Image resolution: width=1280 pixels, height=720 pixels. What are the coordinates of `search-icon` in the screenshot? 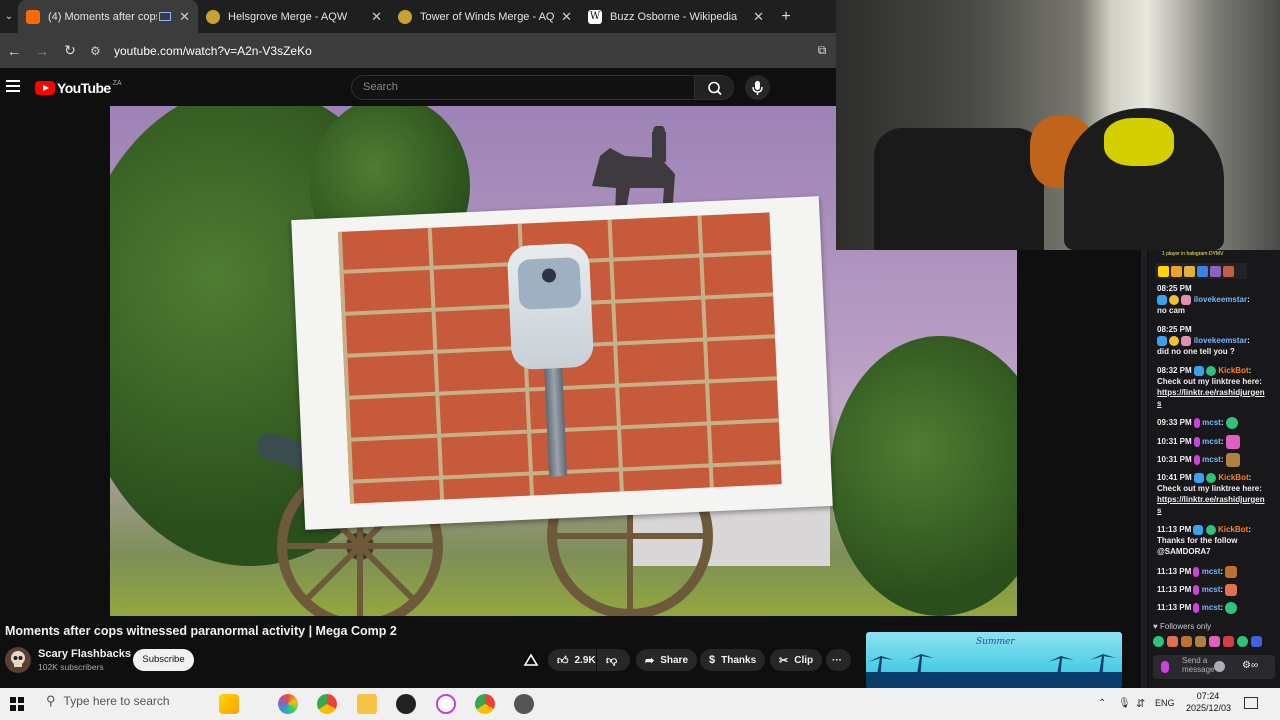 It's located at (715, 88).